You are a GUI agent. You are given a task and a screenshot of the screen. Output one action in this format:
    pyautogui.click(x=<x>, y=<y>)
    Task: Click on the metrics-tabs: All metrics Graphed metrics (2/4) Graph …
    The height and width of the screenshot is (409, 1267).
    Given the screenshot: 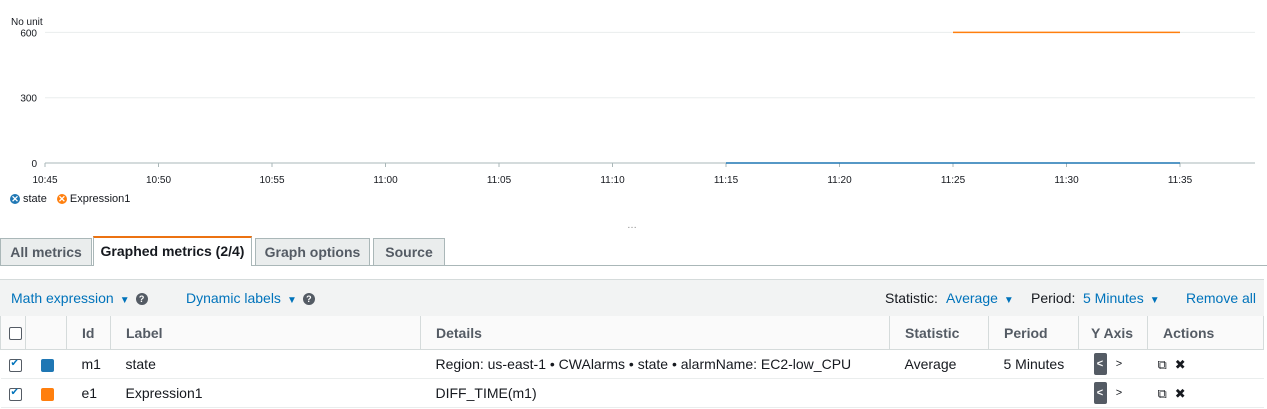 What is the action you would take?
    pyautogui.click(x=633, y=251)
    